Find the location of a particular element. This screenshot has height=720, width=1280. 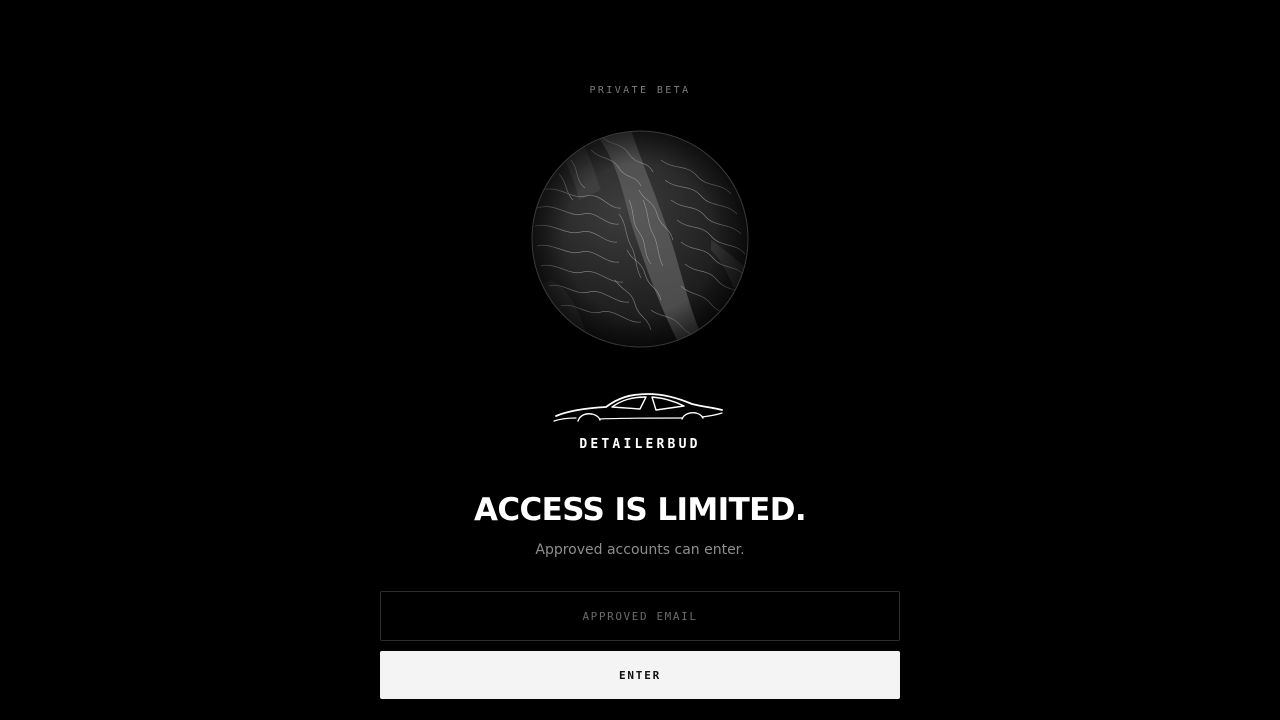

private-beta-label: PRIVATE BETA is located at coordinates (640, 90).